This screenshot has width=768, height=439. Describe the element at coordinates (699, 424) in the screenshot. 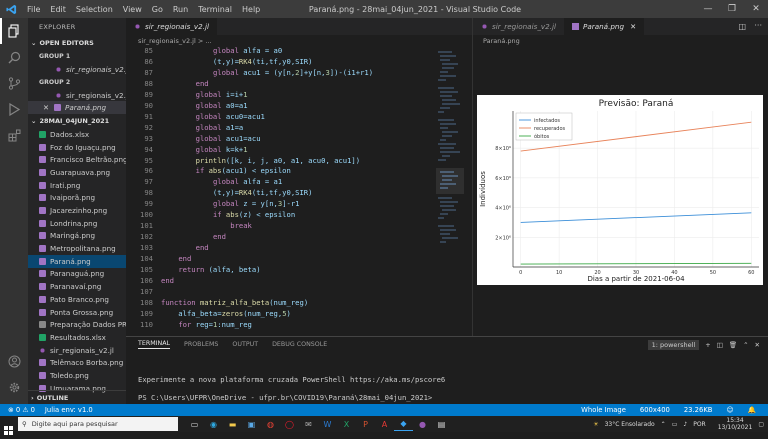

I see `language-indicator: POR` at that location.